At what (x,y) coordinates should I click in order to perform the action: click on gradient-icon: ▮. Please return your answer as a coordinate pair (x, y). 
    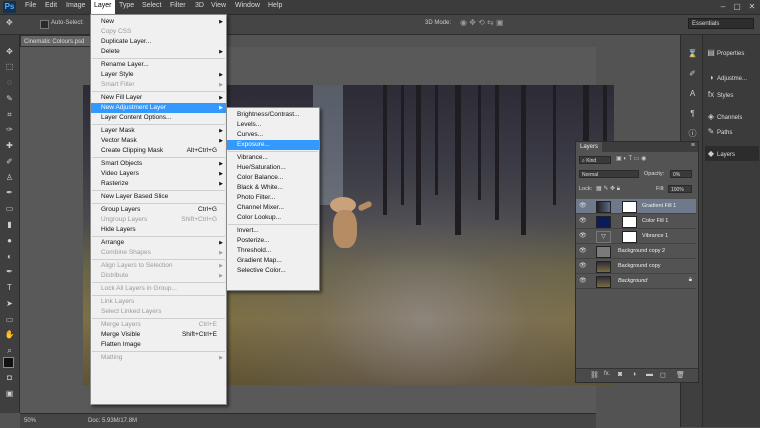
    Looking at the image, I should click on (9, 225).